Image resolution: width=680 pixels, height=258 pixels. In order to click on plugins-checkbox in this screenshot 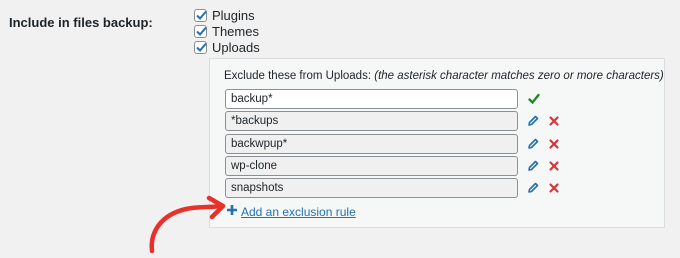, I will do `click(200, 15)`.